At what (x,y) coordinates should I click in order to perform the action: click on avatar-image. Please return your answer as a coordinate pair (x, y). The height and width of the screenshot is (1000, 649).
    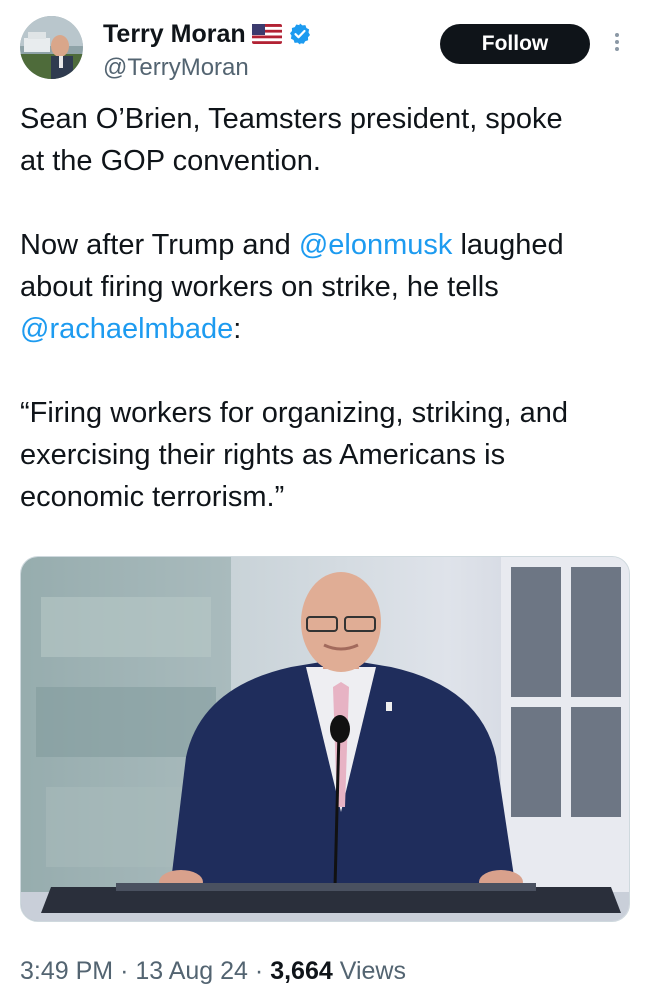
    Looking at the image, I should click on (51, 47).